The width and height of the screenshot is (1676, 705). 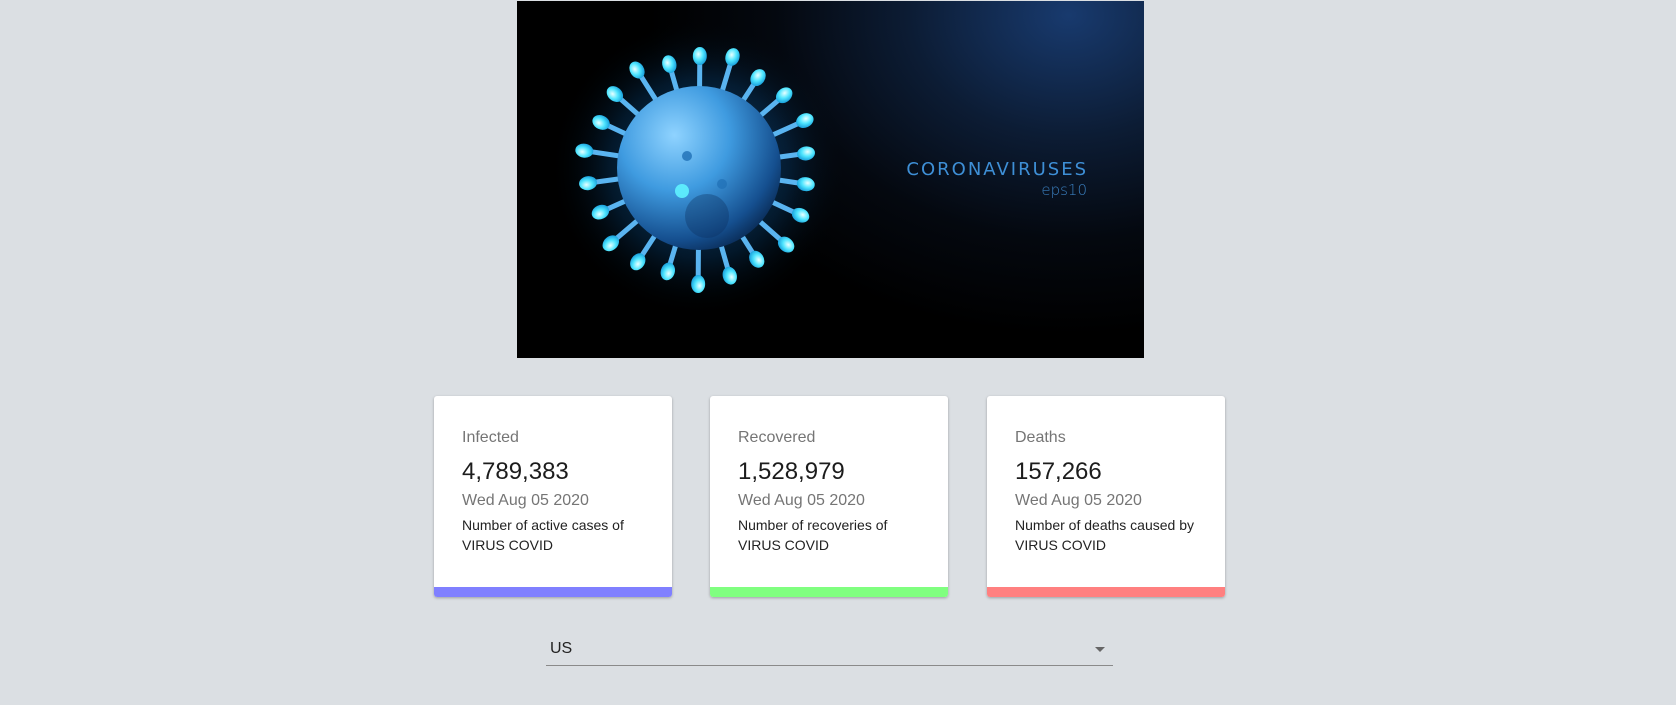 What do you see at coordinates (1104, 535) in the screenshot?
I see `card-description: Number of deaths caused by VIRUS COVID` at bounding box center [1104, 535].